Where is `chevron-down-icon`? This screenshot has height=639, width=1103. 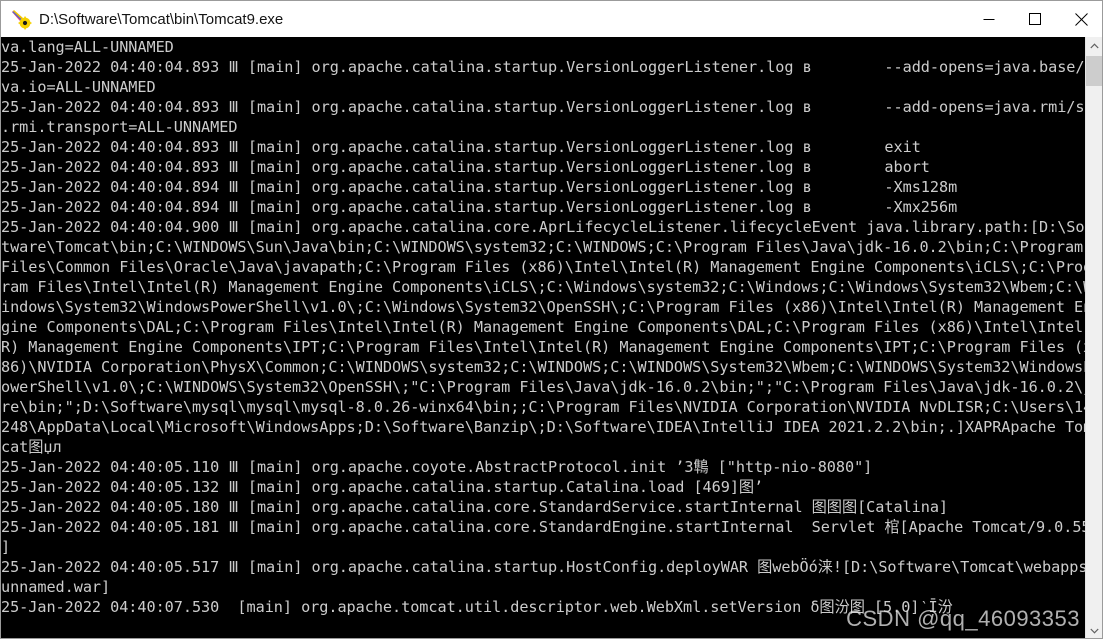
chevron-down-icon is located at coordinates (1094, 631).